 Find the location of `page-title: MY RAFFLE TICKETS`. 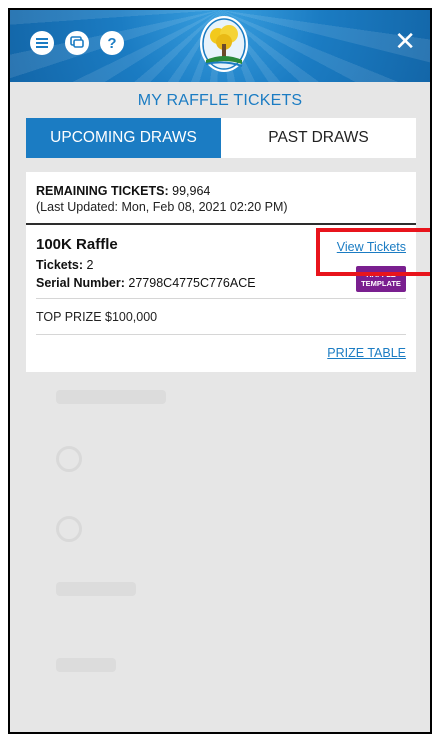

page-title: MY RAFFLE TICKETS is located at coordinates (220, 100).